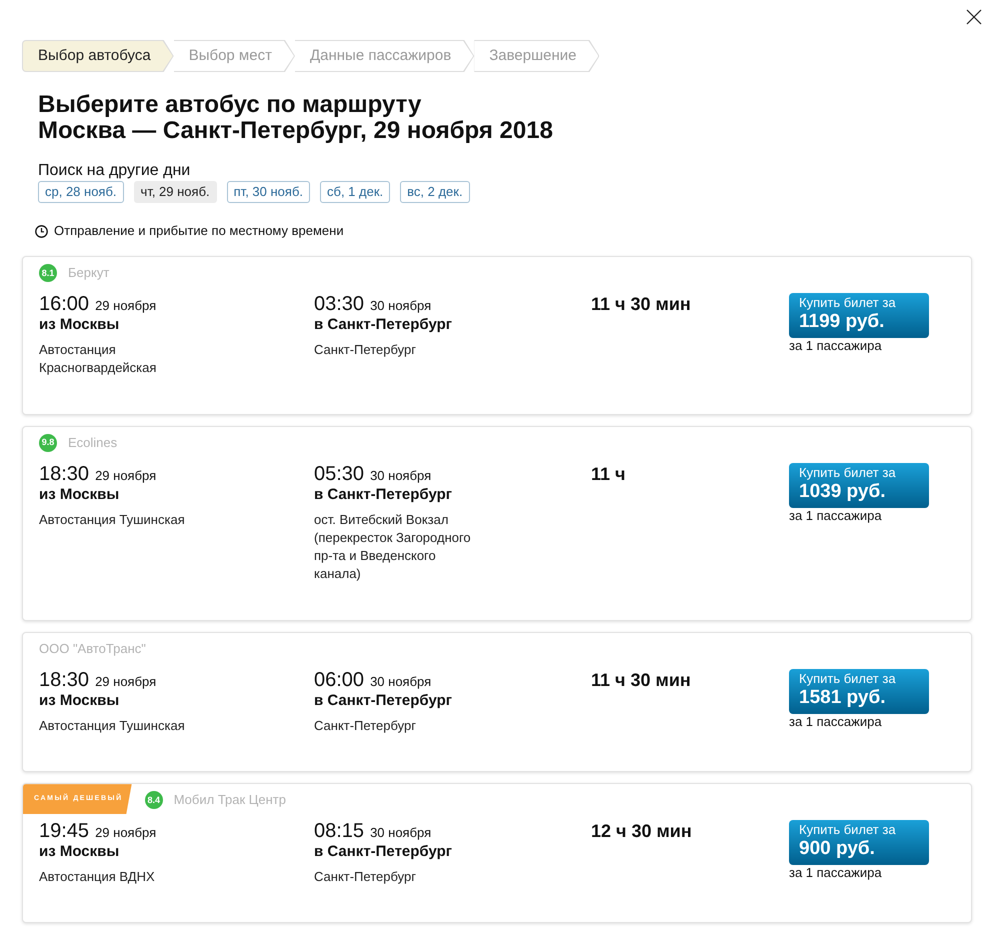 Image resolution: width=992 pixels, height=932 pixels. Describe the element at coordinates (199, 231) in the screenshot. I see `timezone-note: Отправление и прибытие по местному времени` at that location.